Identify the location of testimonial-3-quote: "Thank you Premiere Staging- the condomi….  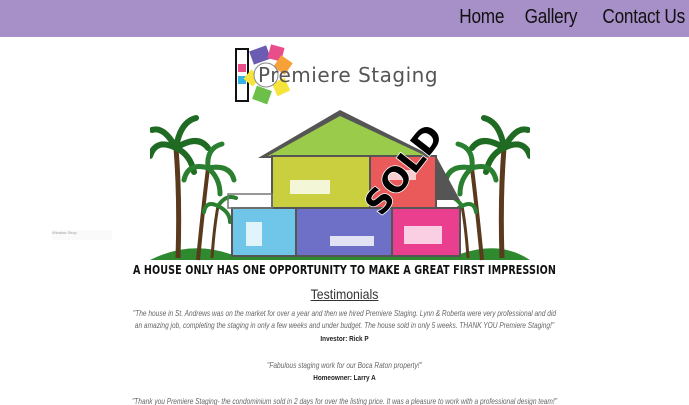
(344, 401).